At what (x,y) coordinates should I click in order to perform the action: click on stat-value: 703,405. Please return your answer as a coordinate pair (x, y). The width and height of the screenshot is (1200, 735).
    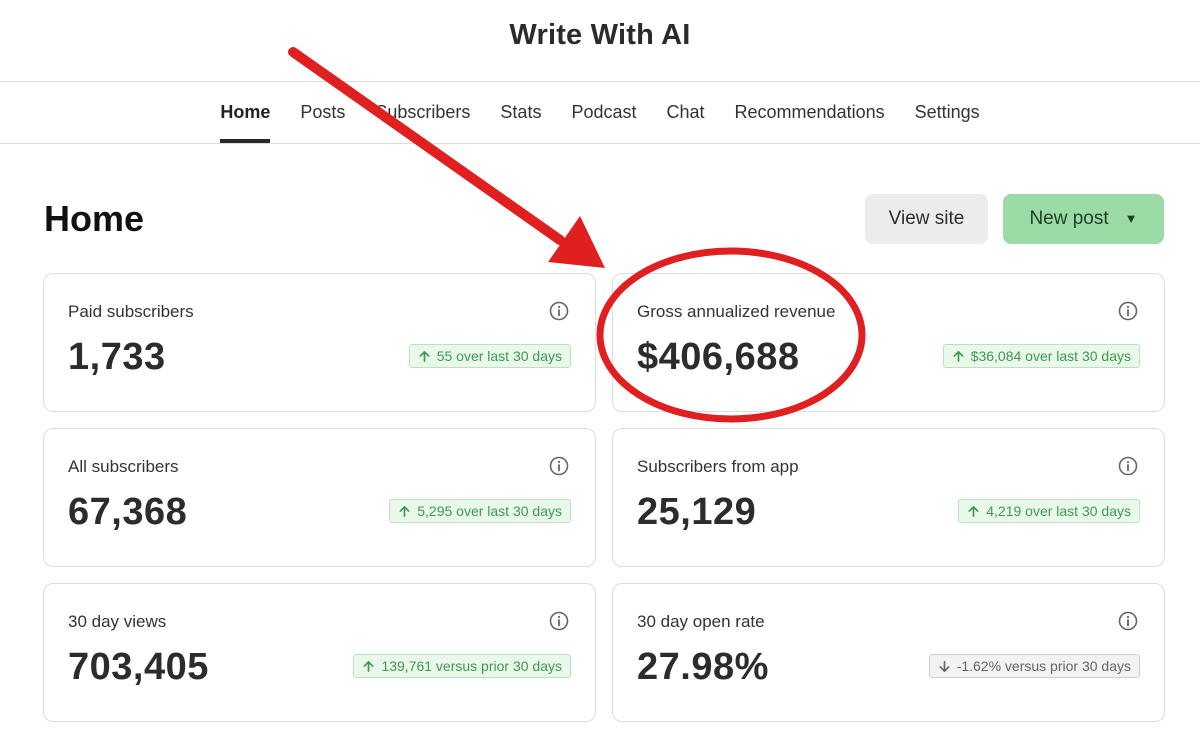
    Looking at the image, I should click on (138, 667).